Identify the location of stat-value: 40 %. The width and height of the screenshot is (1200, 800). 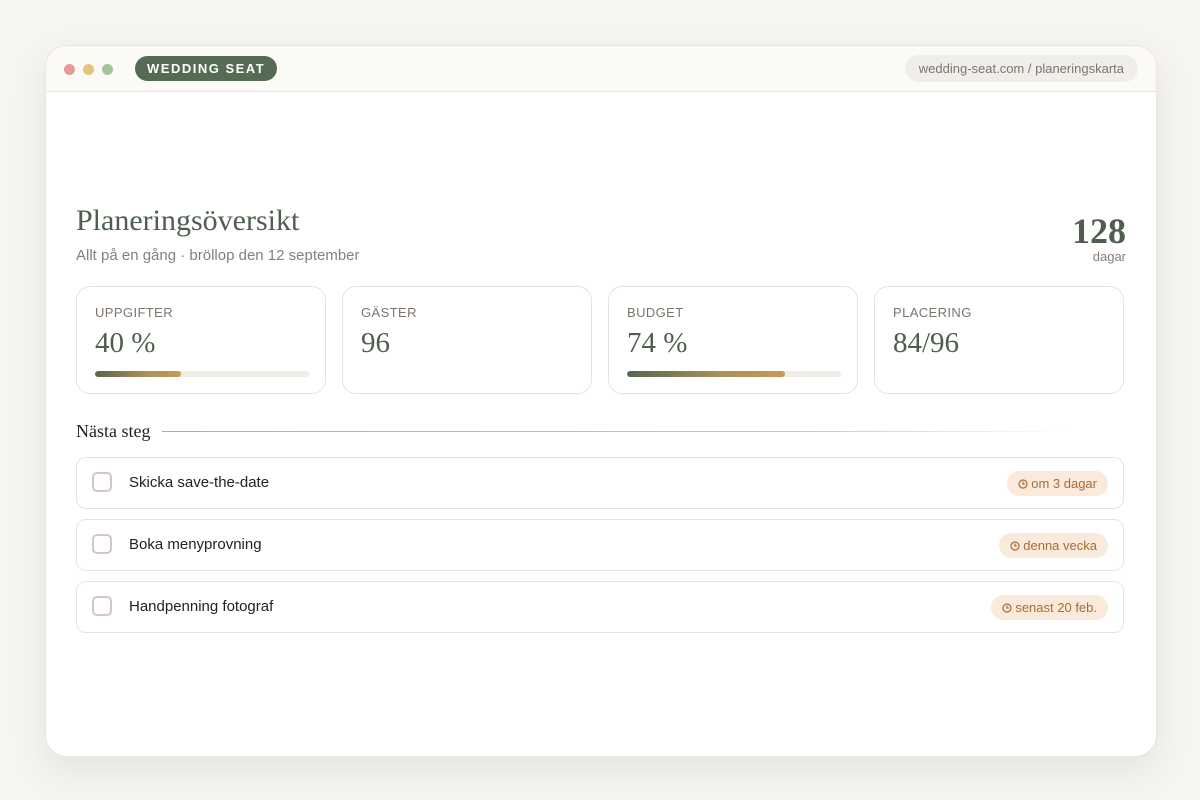
(125, 343).